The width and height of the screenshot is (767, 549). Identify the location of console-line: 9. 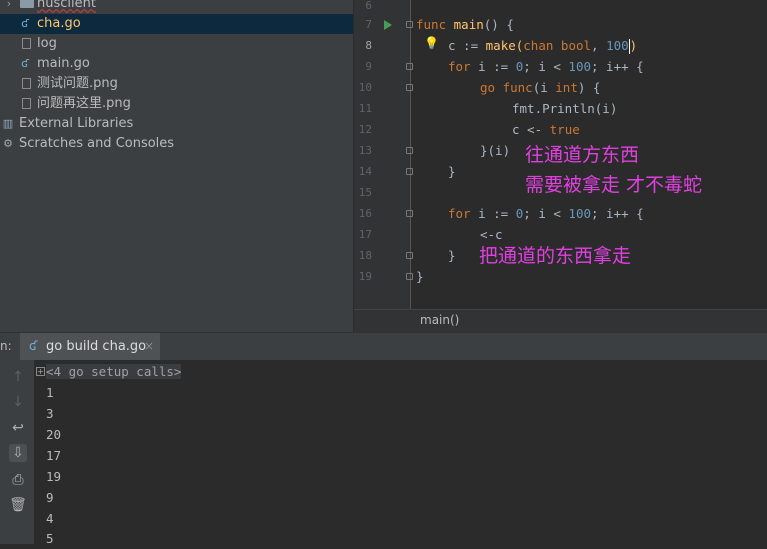
(50, 497).